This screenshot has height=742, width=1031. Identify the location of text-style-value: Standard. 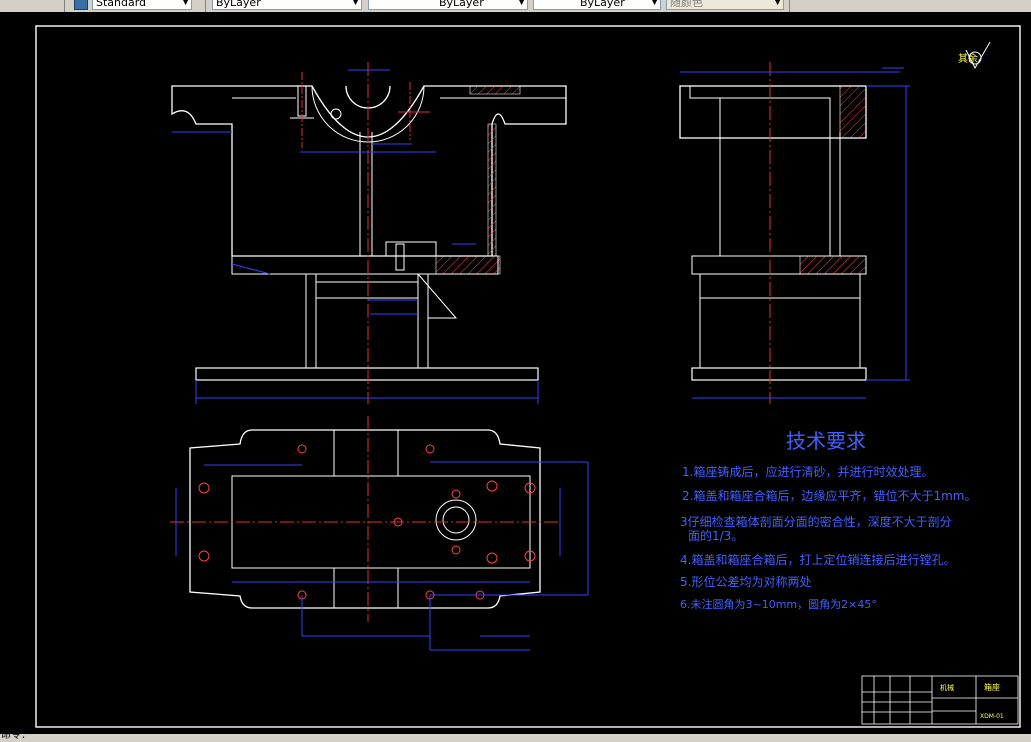
(121, 4).